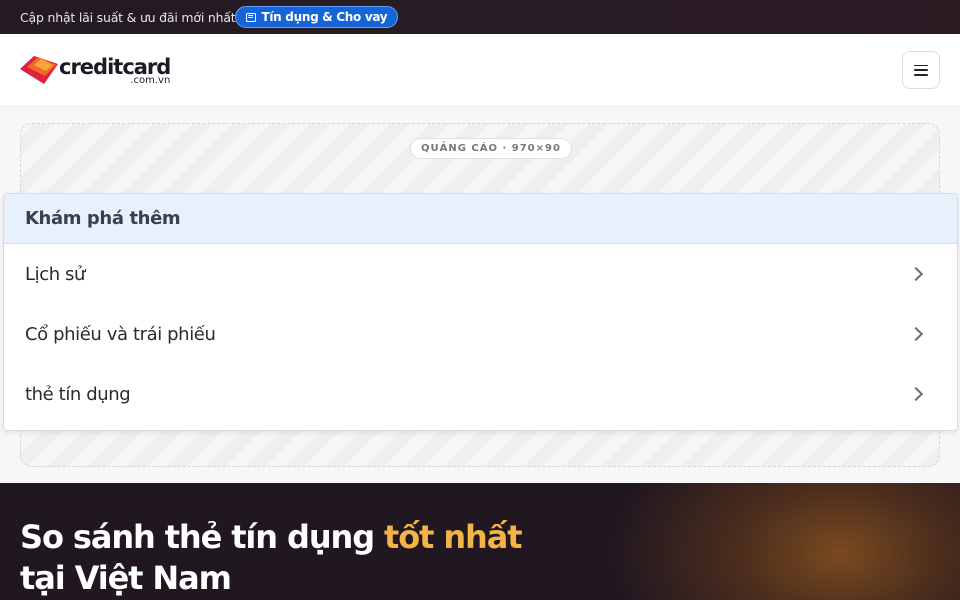 Image resolution: width=960 pixels, height=600 pixels. I want to click on site-logo: creditcard .com.vn, so click(95, 70).